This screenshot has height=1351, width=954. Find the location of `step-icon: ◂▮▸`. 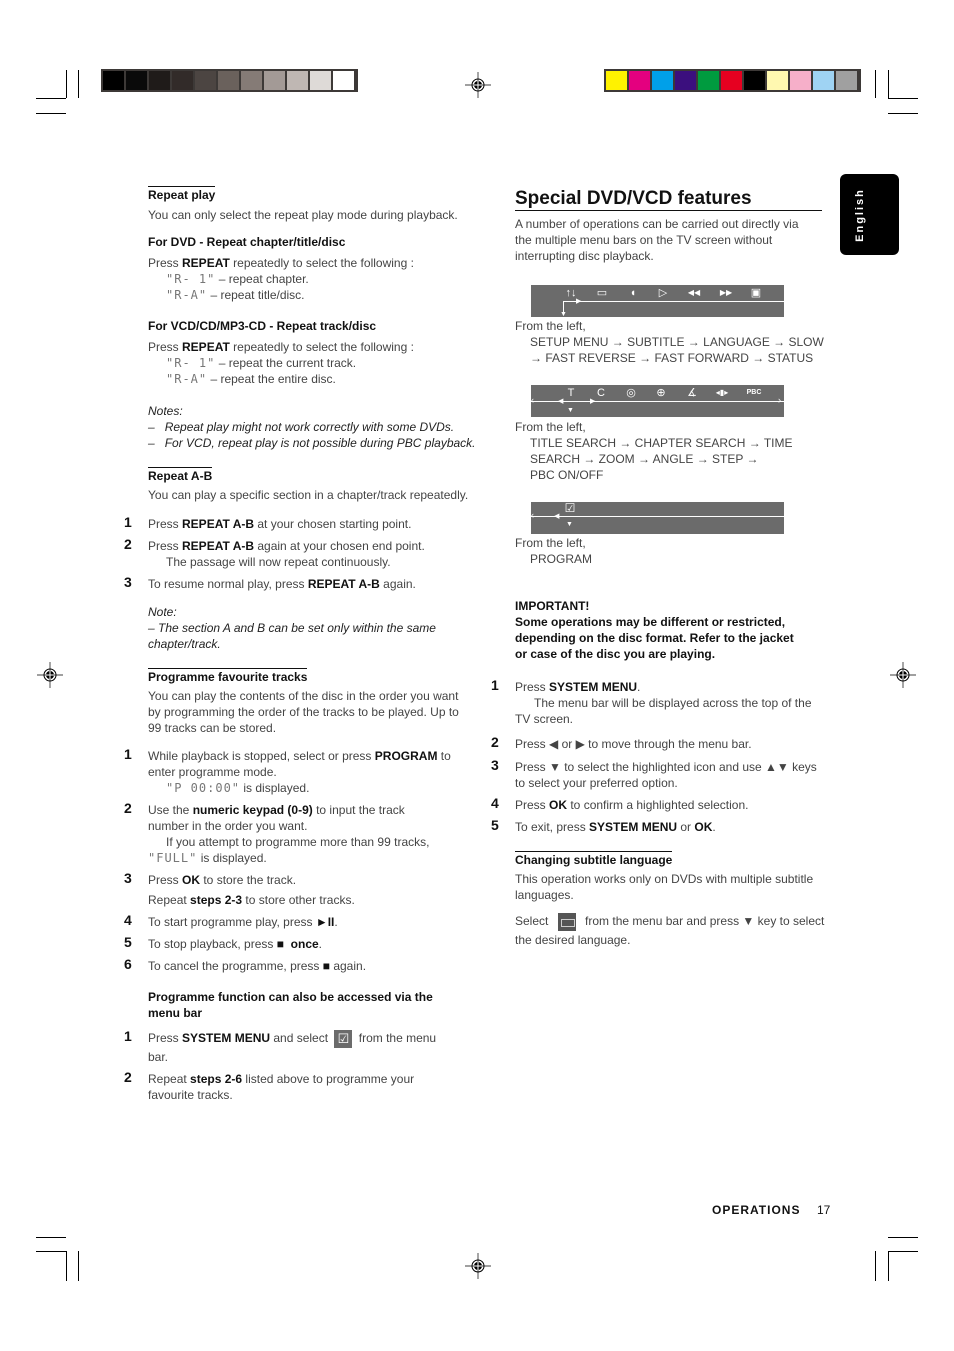

step-icon: ◂▮▸ is located at coordinates (722, 392).